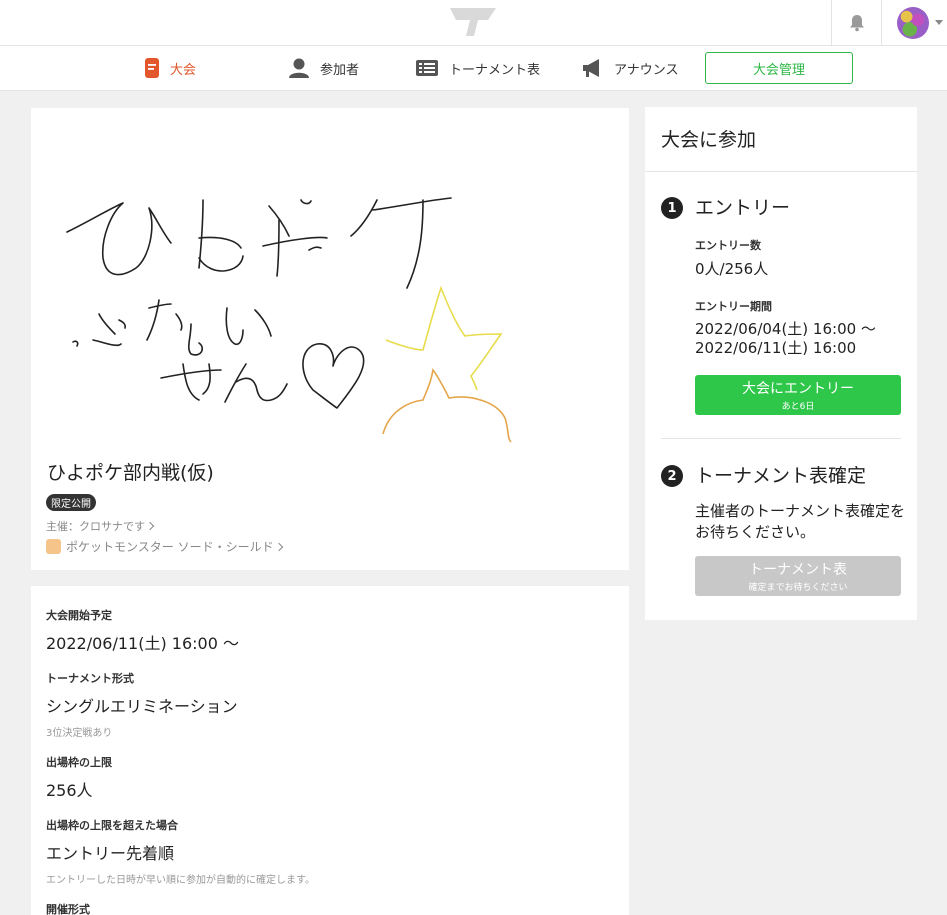  I want to click on game-link: ポケットモンスター ソード・シールド, so click(164, 546).